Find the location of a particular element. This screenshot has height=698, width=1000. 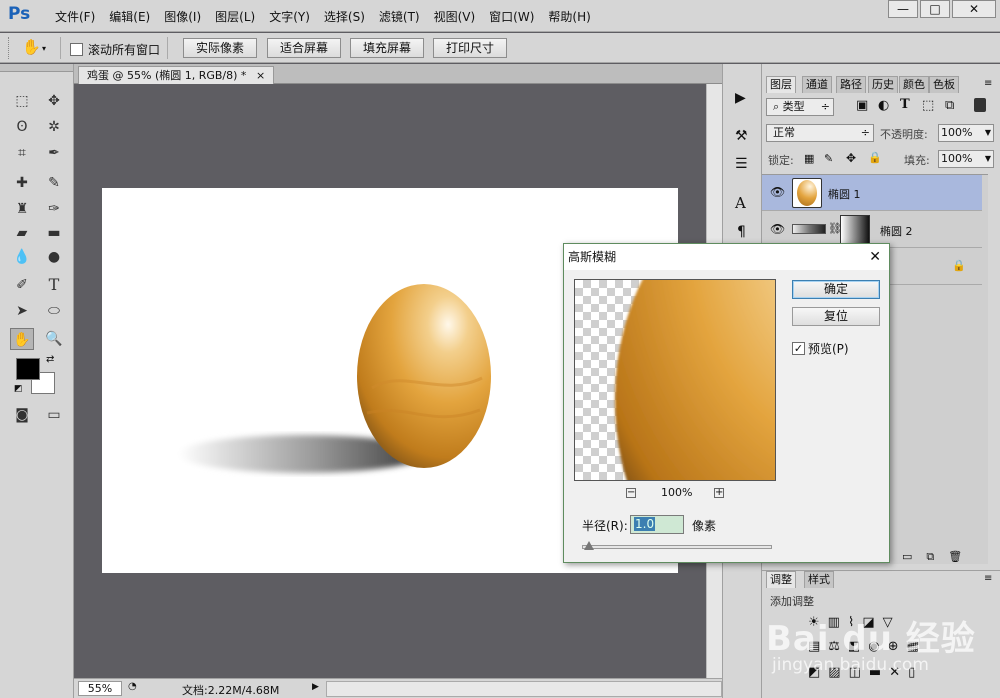

tab-paths: 路径 is located at coordinates (851, 84).